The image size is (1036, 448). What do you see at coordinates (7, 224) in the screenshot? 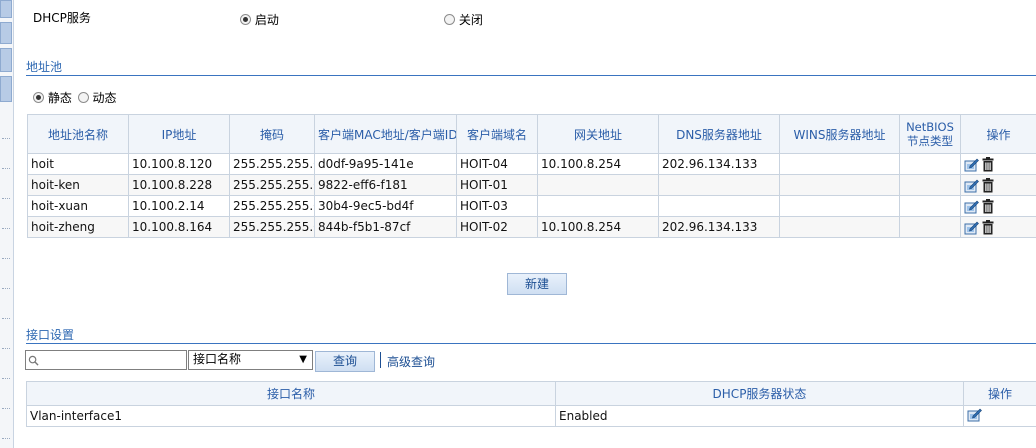
I see `sidebar-strip` at bounding box center [7, 224].